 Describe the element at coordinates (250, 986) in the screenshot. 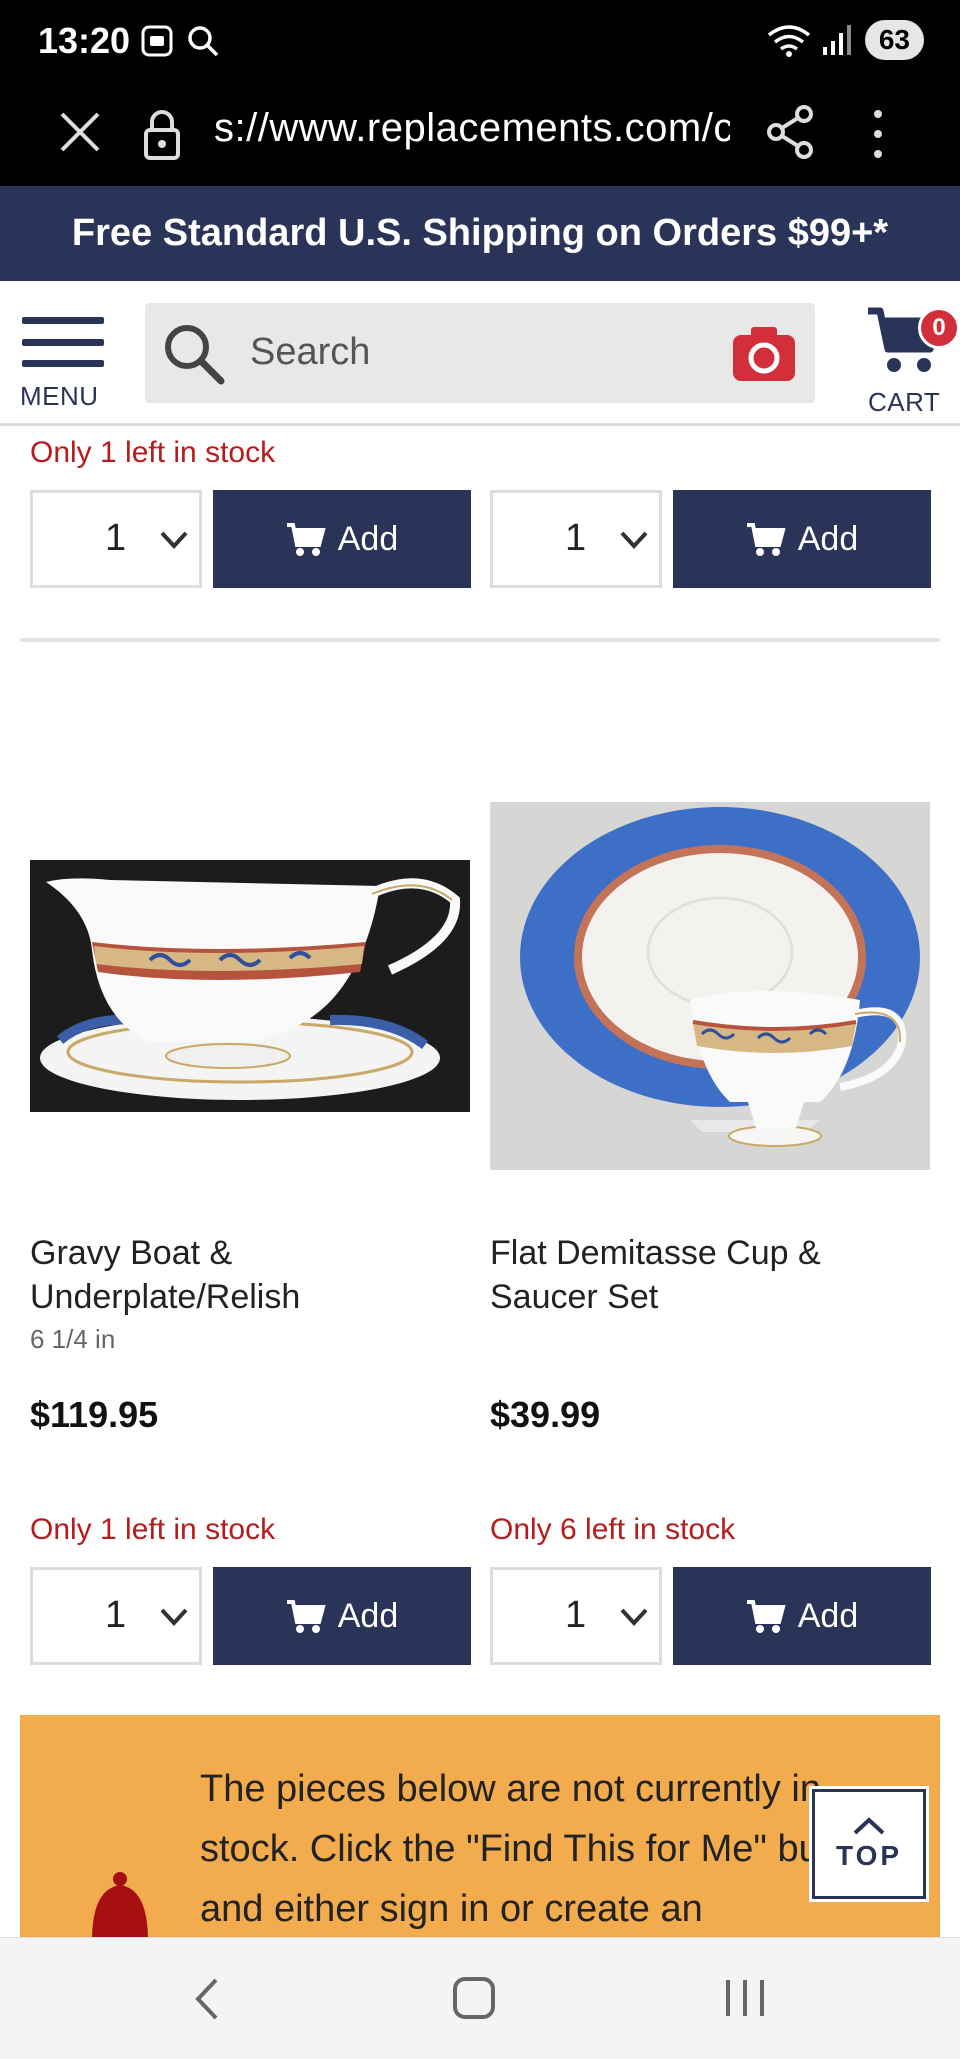

I see `gravy-boat-image` at that location.